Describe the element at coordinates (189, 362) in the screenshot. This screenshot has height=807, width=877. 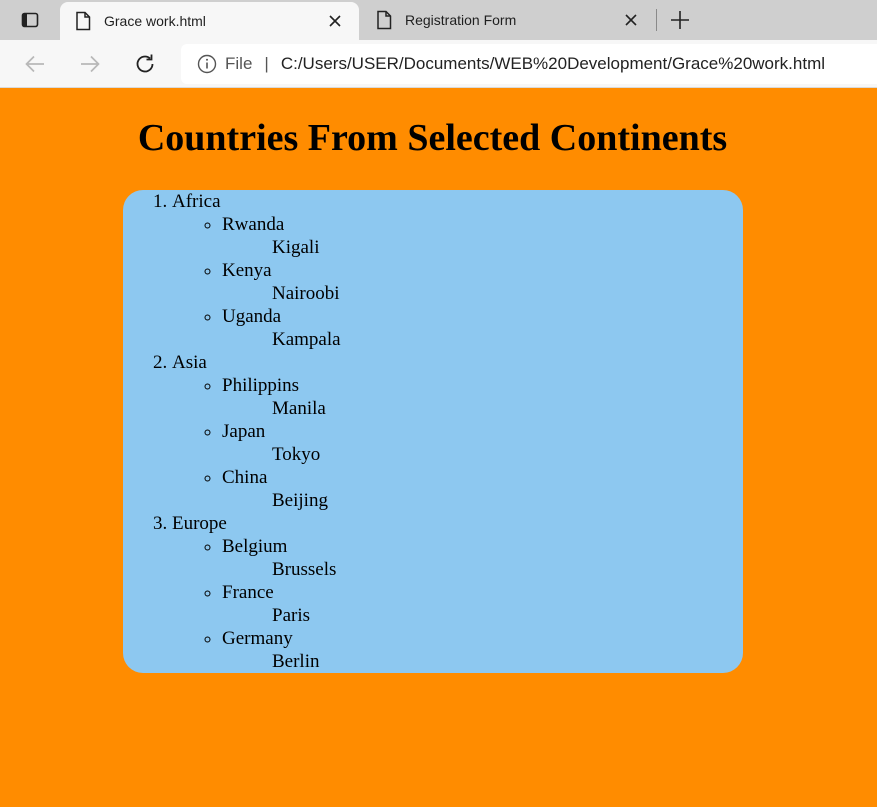
I see `continent-name: Asia` at that location.